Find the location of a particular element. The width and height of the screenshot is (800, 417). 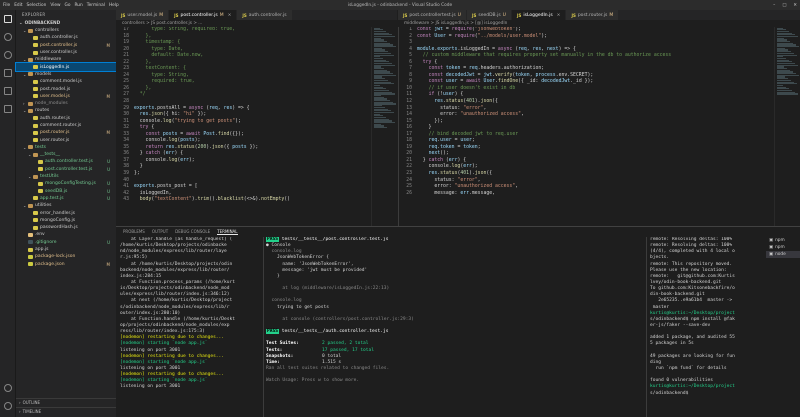

file-label: user.router.js is located at coordinates (55, 140).